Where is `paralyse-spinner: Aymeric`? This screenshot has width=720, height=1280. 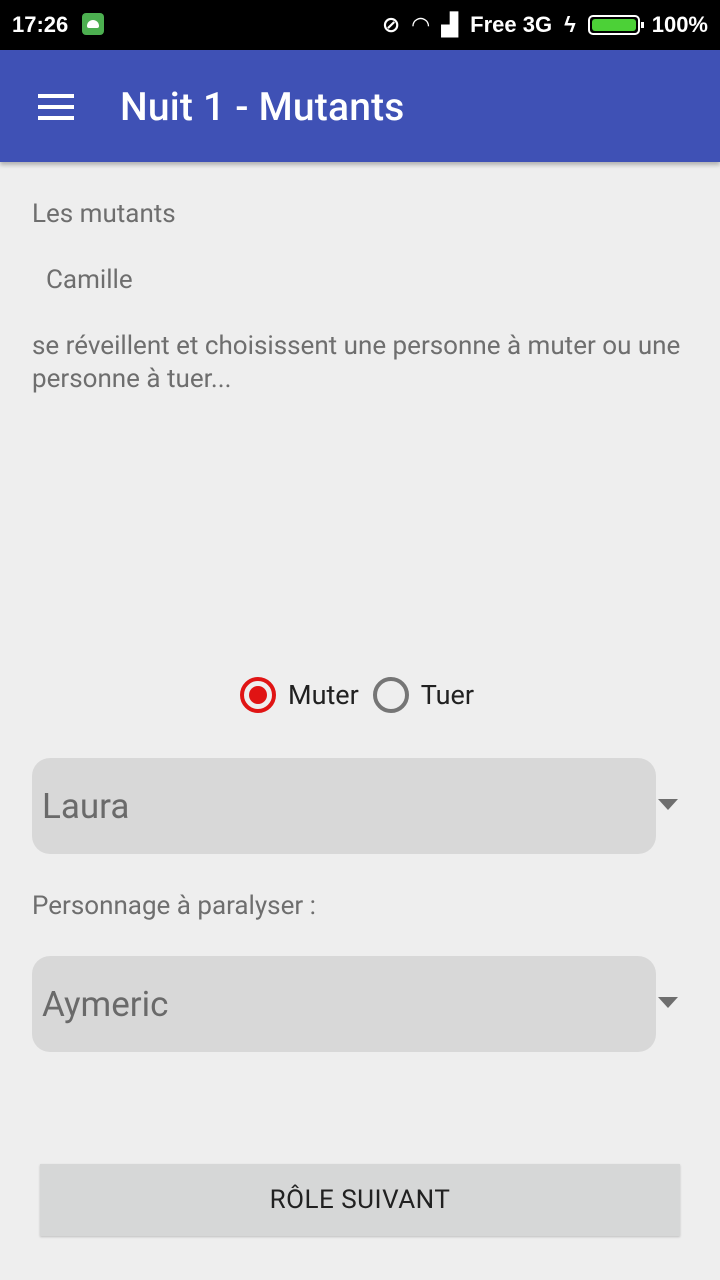 paralyse-spinner: Aymeric is located at coordinates (344, 1004).